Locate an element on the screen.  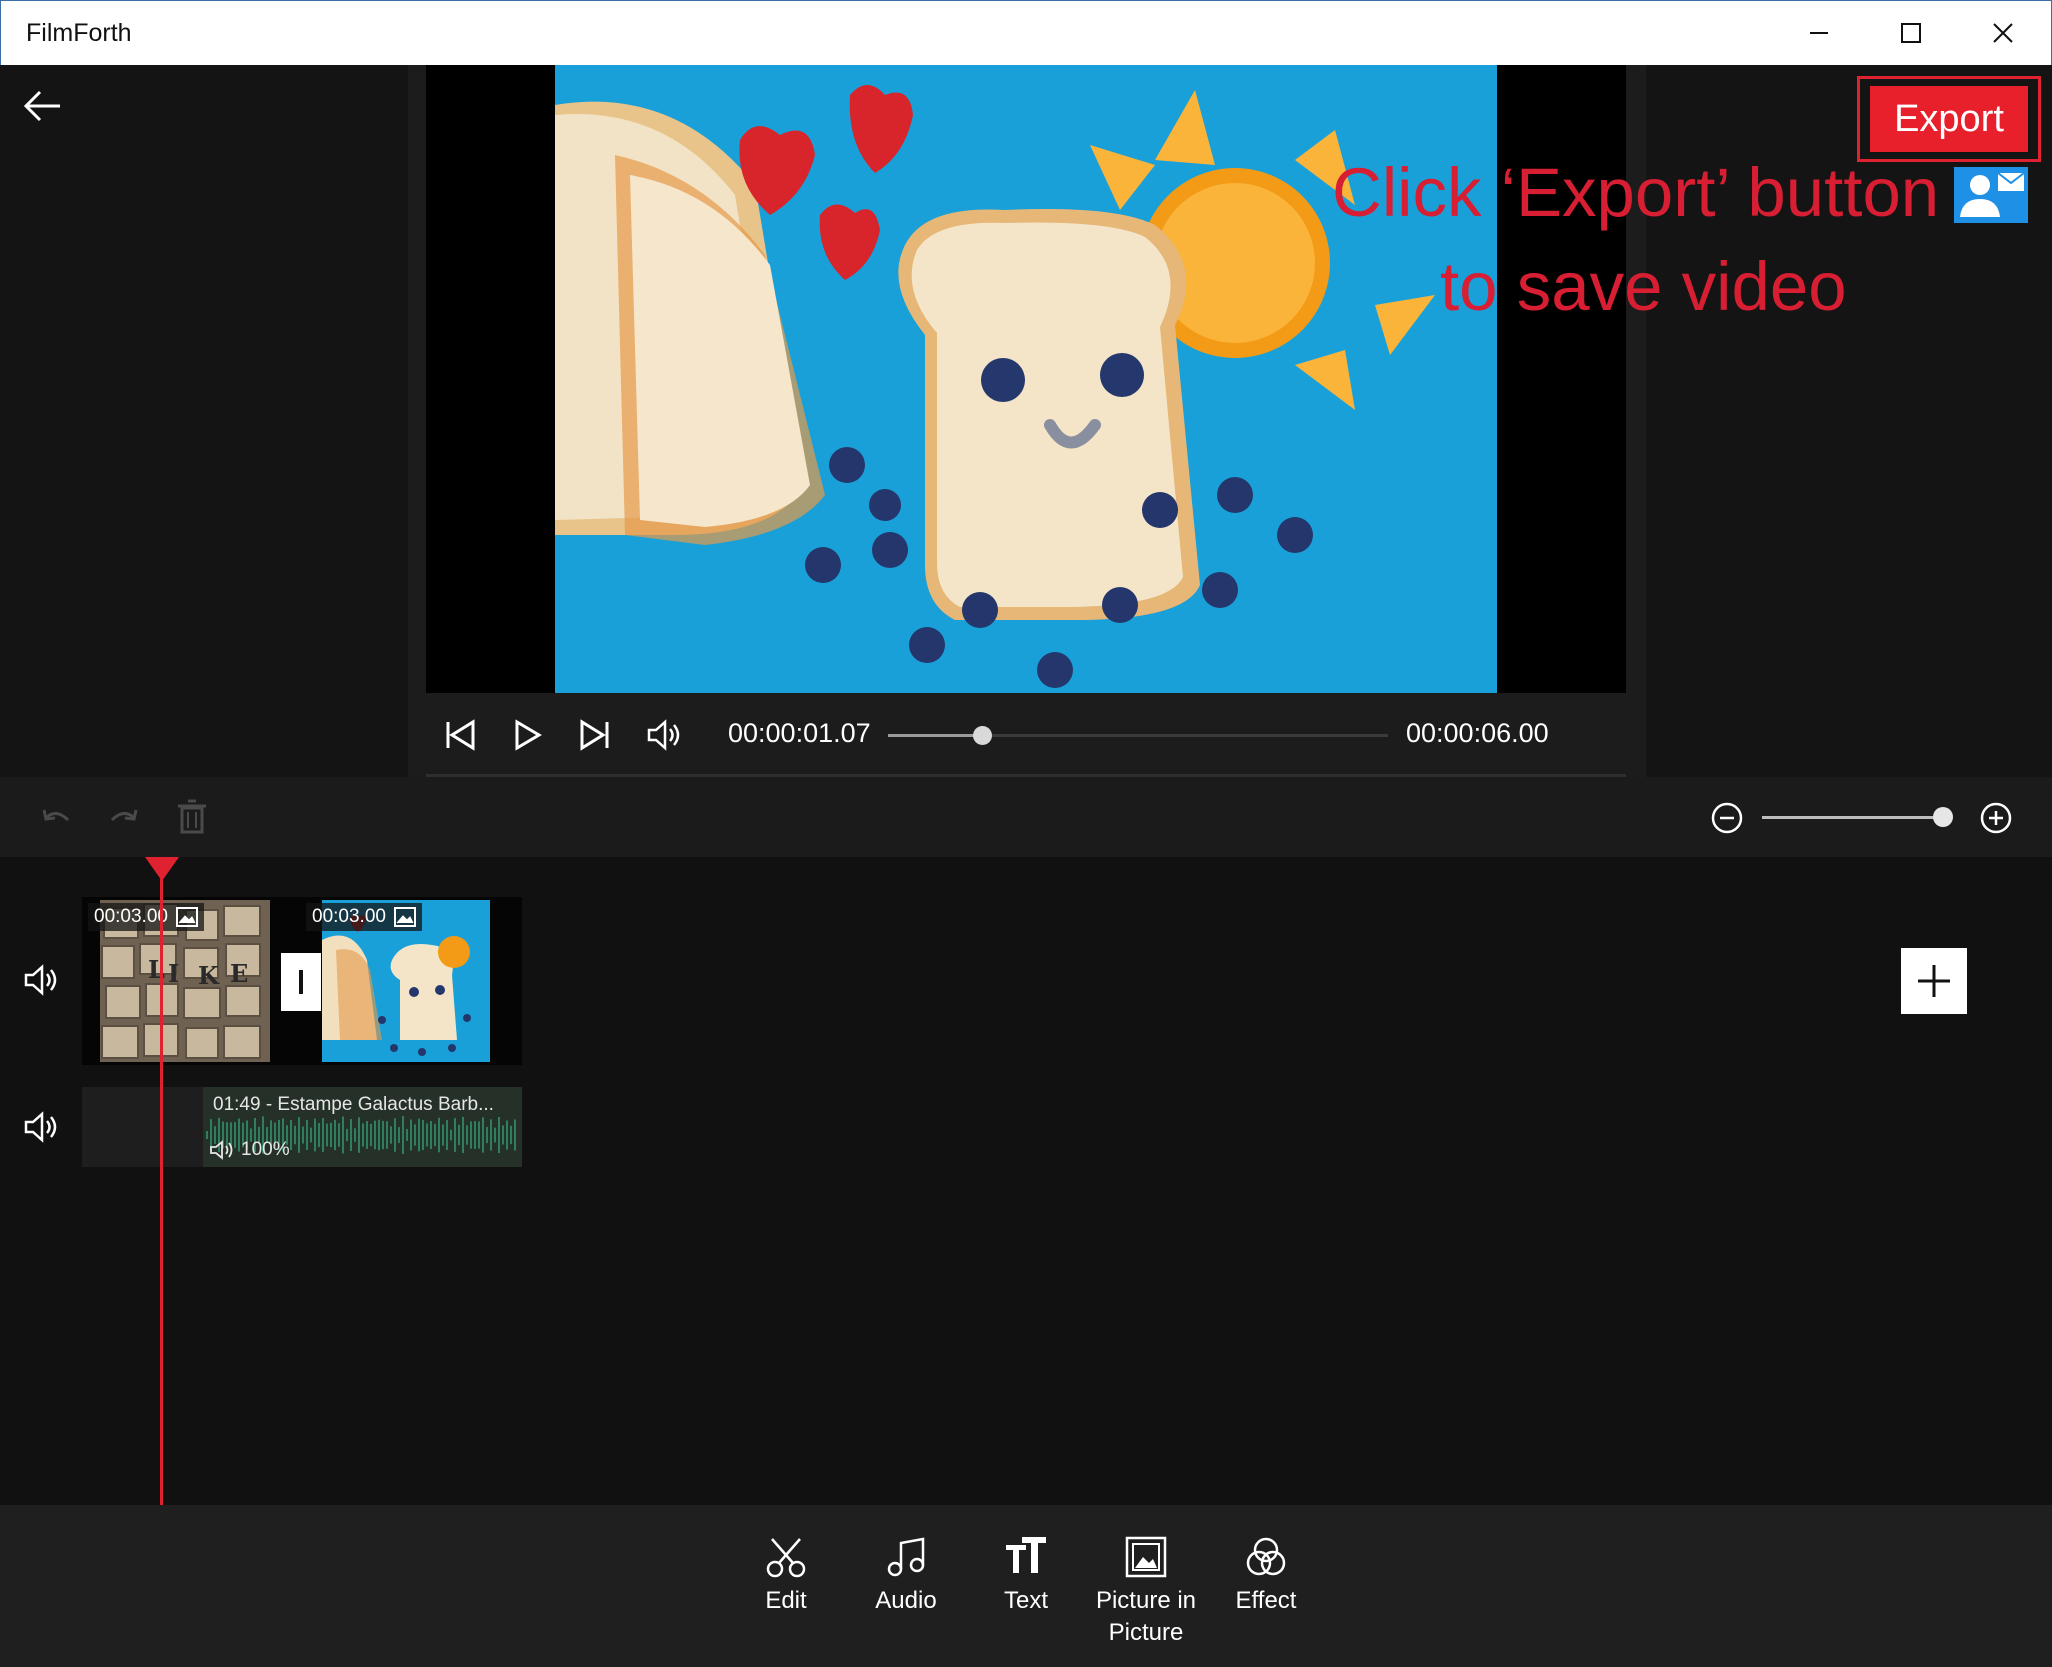
edit-tool-button: Edit is located at coordinates (786, 1576).